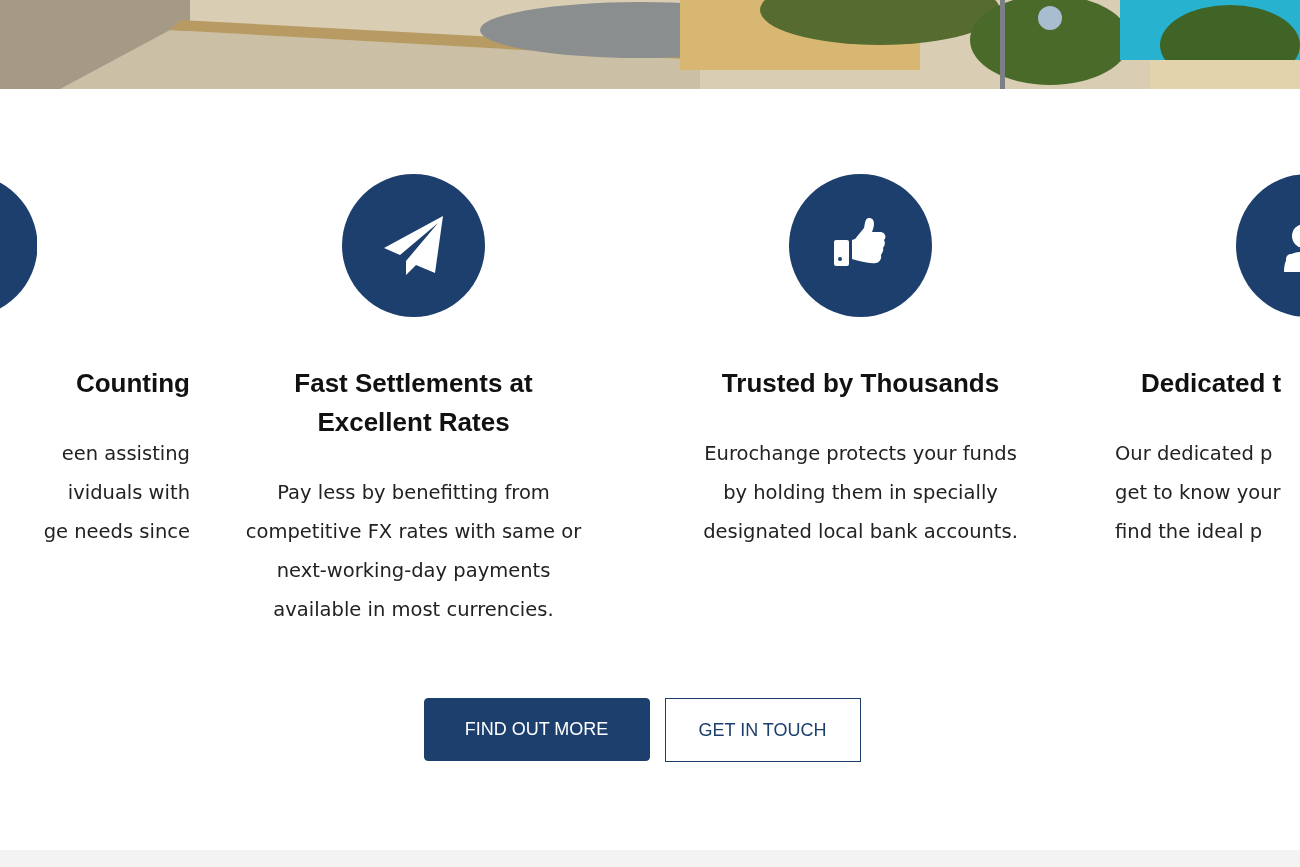  Describe the element at coordinates (116, 493) in the screenshot. I see `feature-description: een assisting ividuals with ge needs since` at that location.